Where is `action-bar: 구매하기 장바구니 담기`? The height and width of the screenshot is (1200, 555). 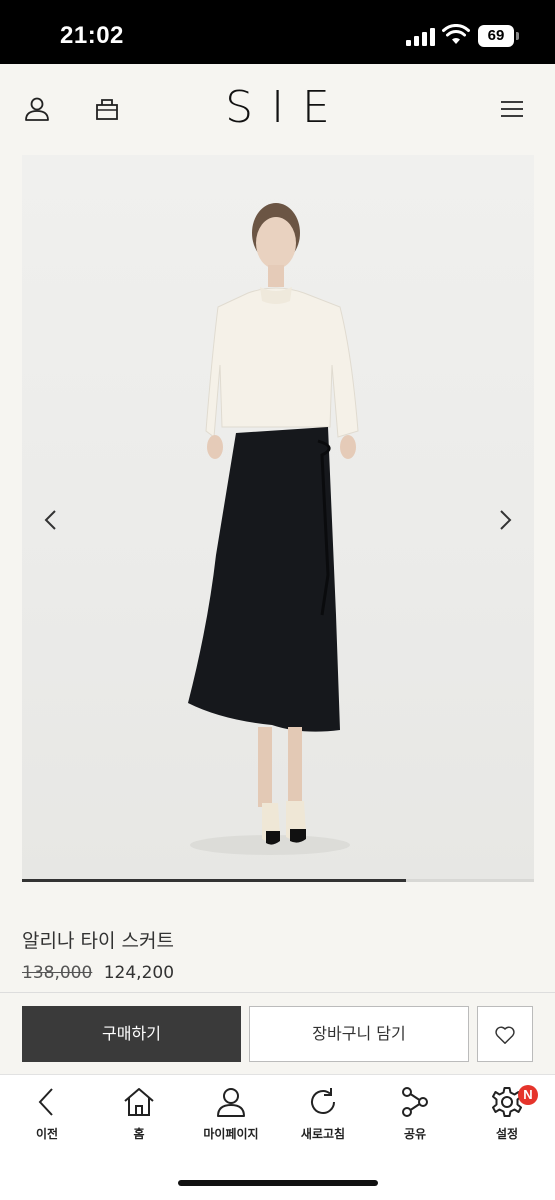
action-bar: 구매하기 장바구니 담기 is located at coordinates (277, 1033).